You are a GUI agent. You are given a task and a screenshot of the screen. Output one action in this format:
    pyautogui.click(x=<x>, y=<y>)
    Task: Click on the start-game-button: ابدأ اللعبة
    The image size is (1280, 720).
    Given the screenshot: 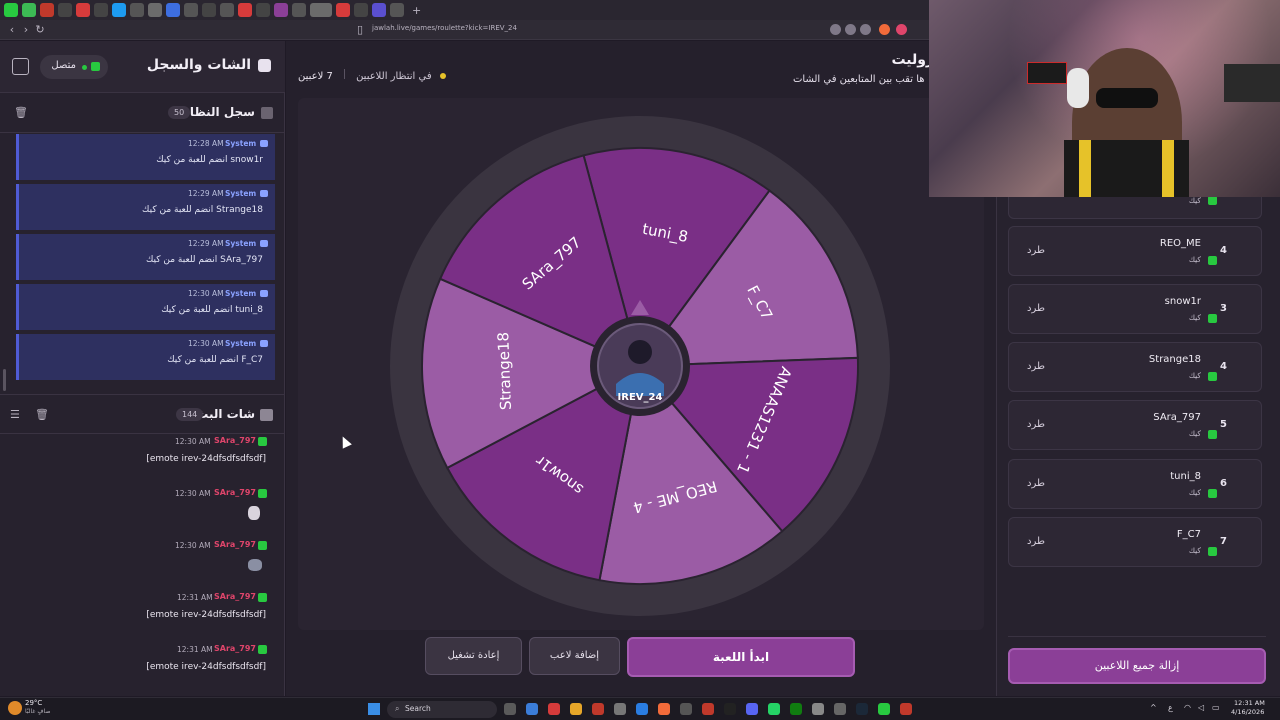 What is the action you would take?
    pyautogui.click(x=741, y=657)
    